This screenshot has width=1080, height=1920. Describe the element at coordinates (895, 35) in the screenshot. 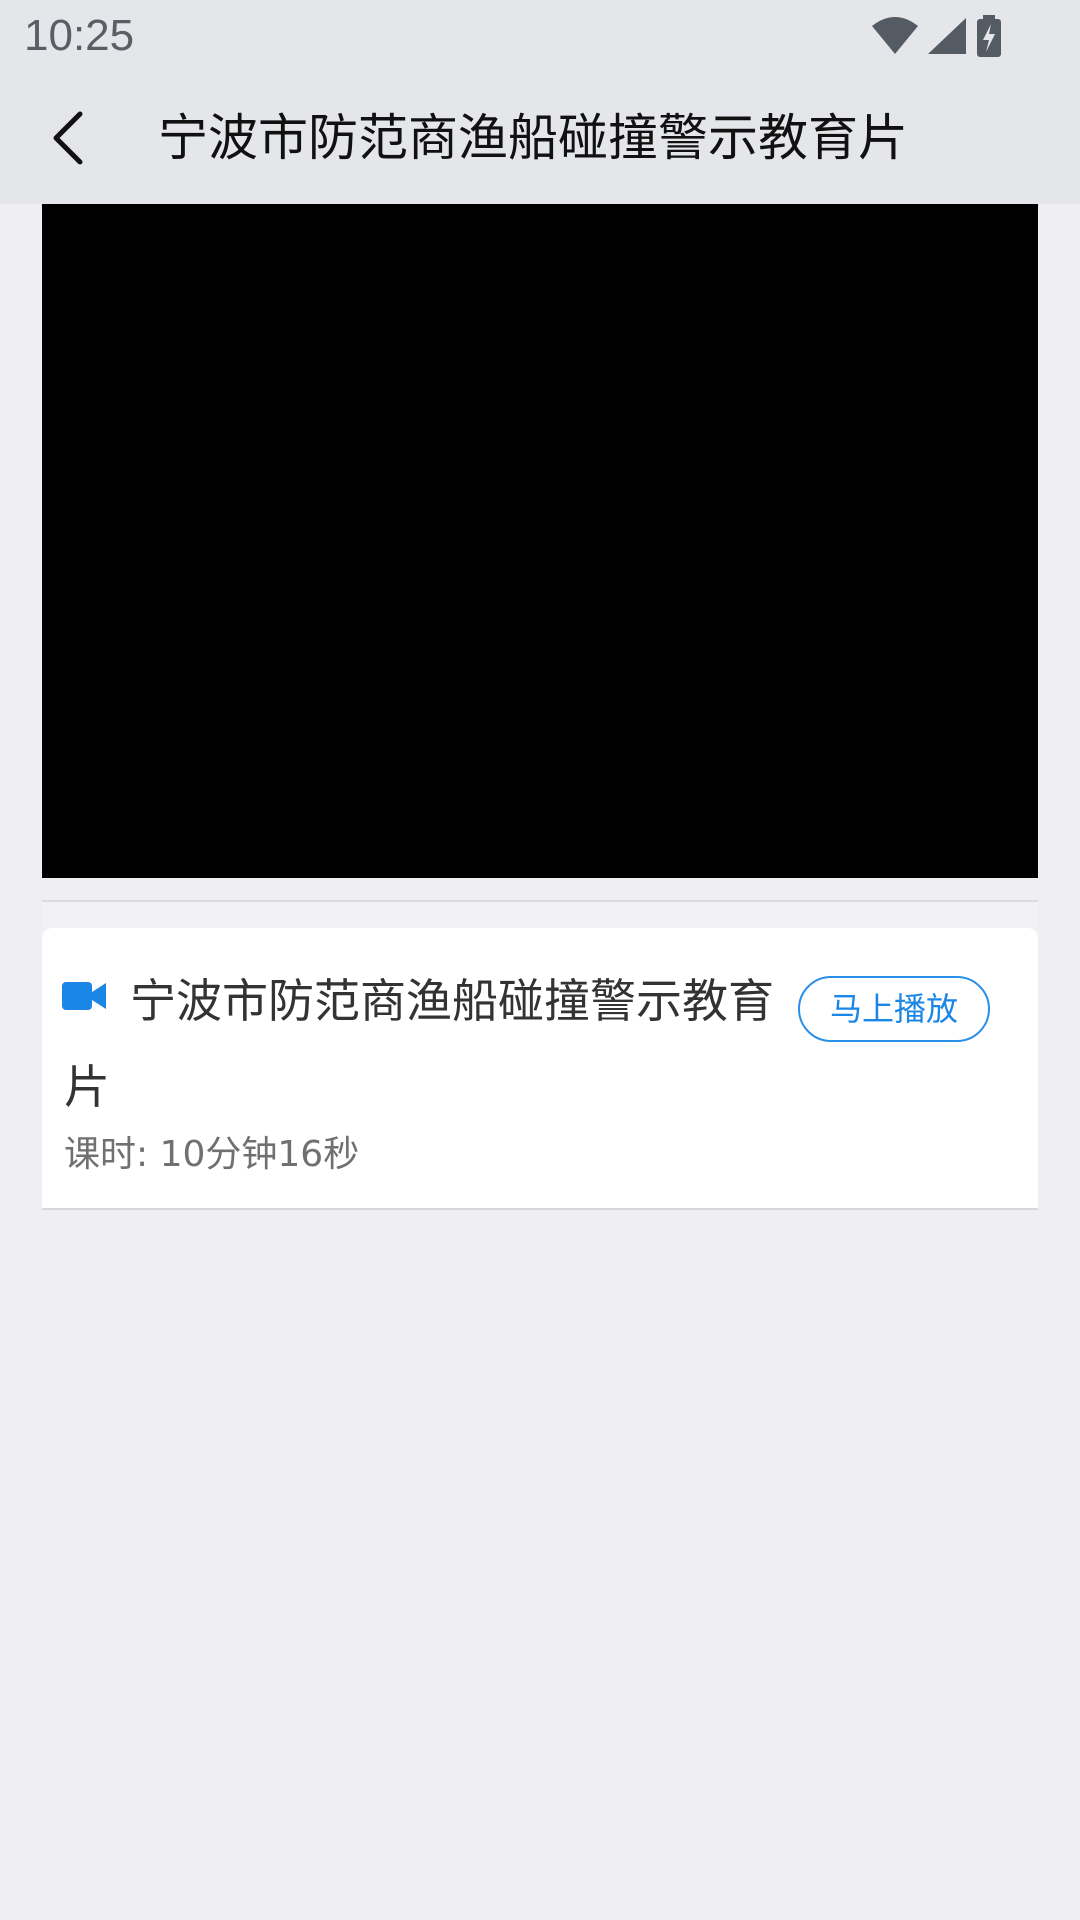

I see `wifi-icon` at that location.